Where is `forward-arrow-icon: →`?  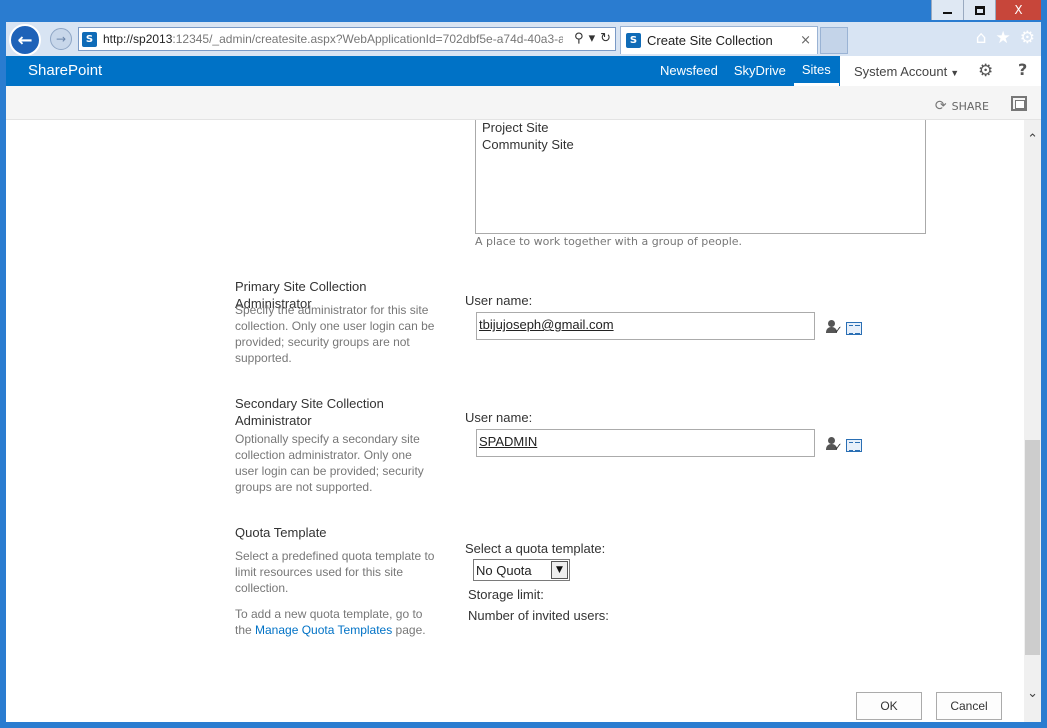
forward-arrow-icon: → is located at coordinates (61, 39).